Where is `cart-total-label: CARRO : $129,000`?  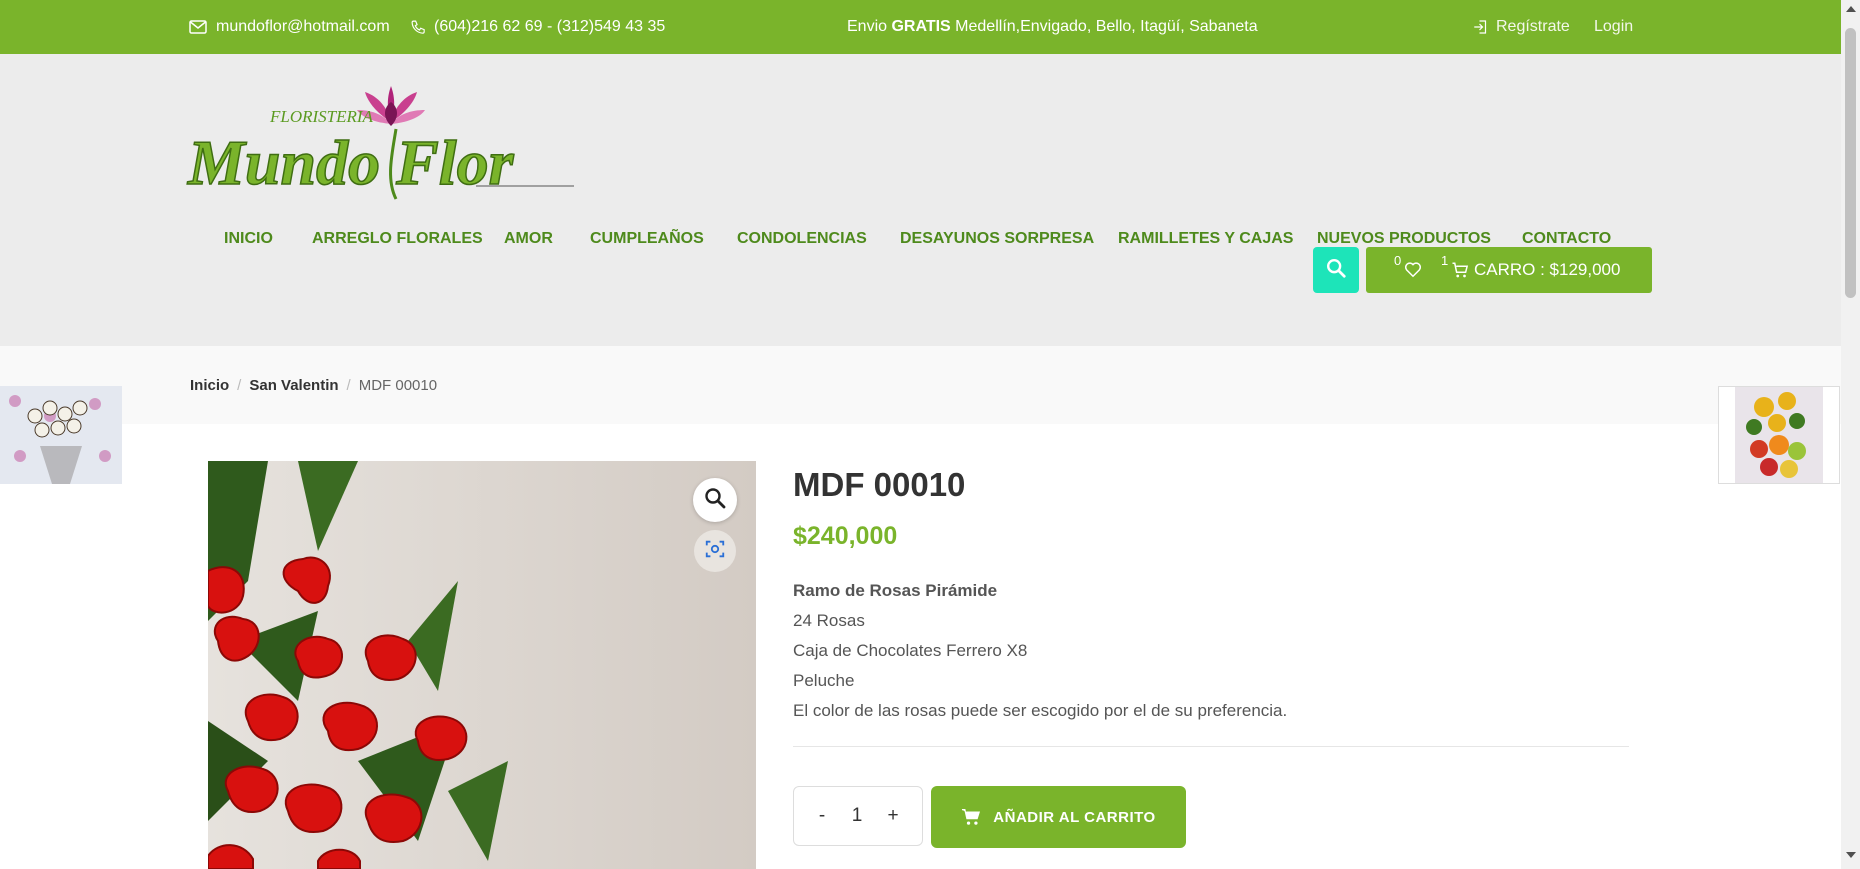
cart-total-label: CARRO : $129,000 is located at coordinates (1547, 269).